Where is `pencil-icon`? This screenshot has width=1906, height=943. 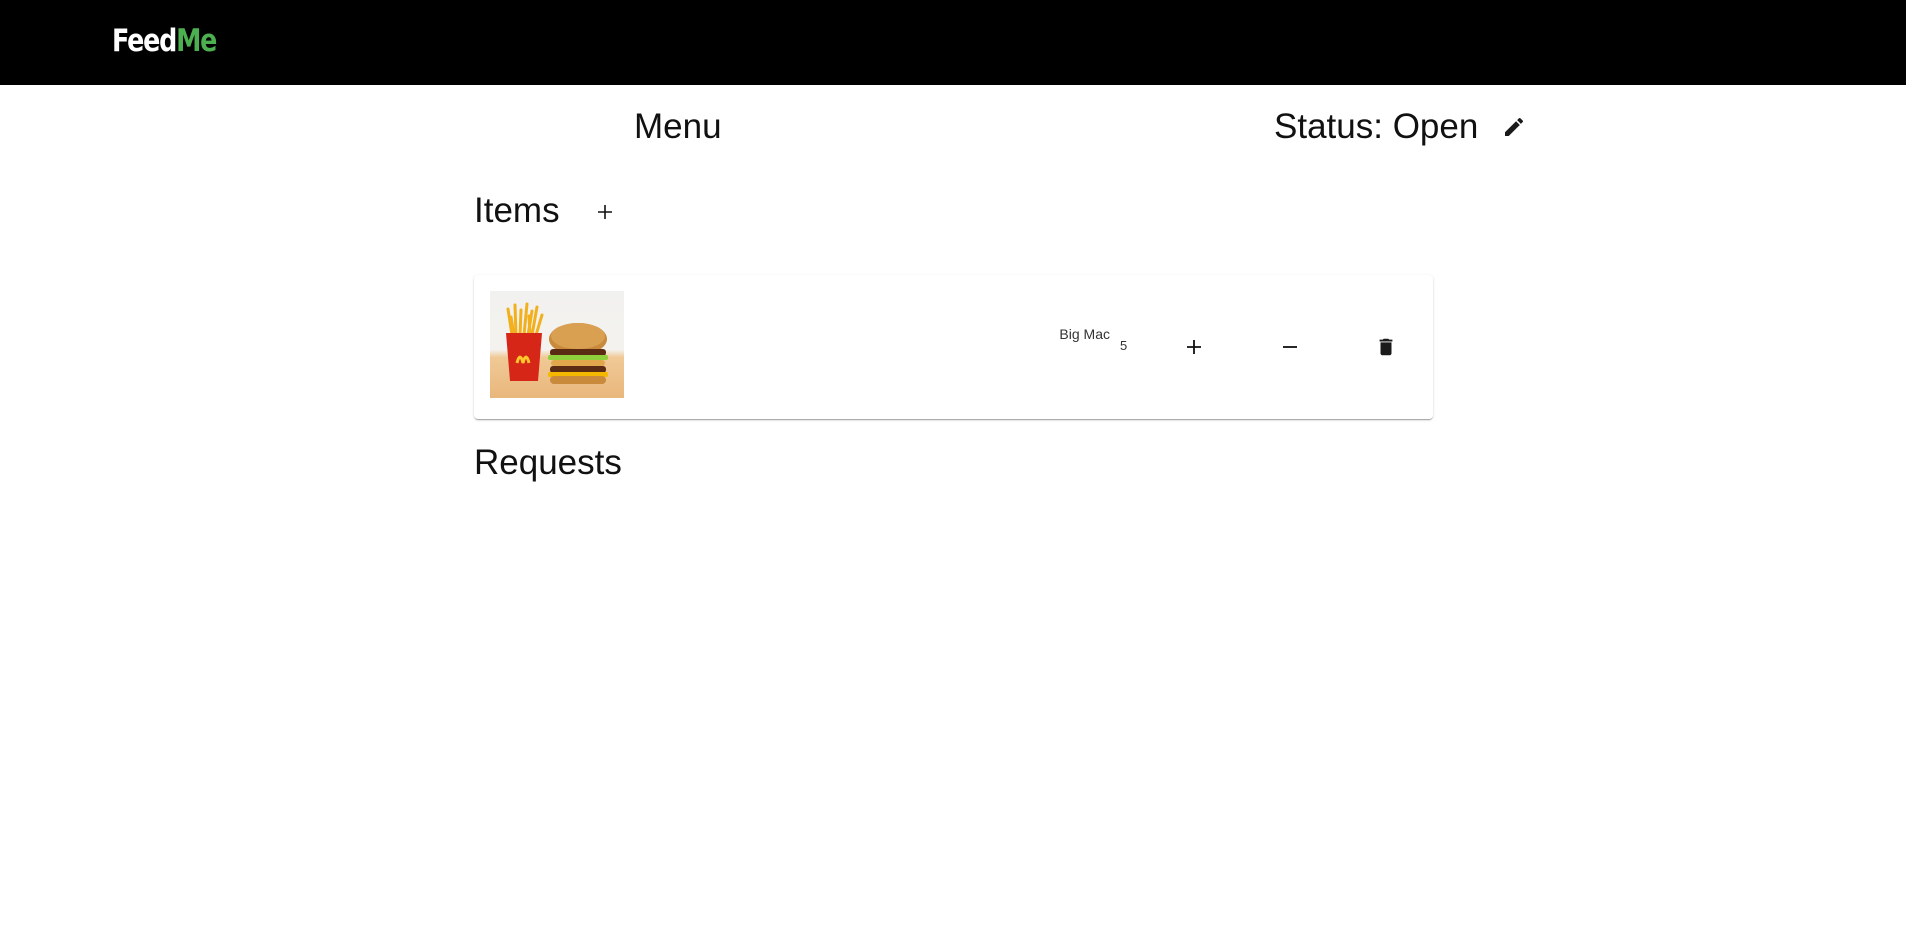 pencil-icon is located at coordinates (1514, 126).